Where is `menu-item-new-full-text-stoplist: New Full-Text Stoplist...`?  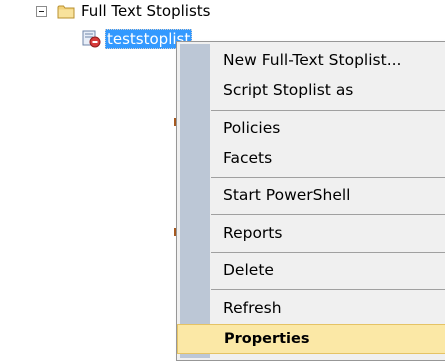
menu-item-new-full-text-stoplist: New Full-Text Stoplist... is located at coordinates (328, 60).